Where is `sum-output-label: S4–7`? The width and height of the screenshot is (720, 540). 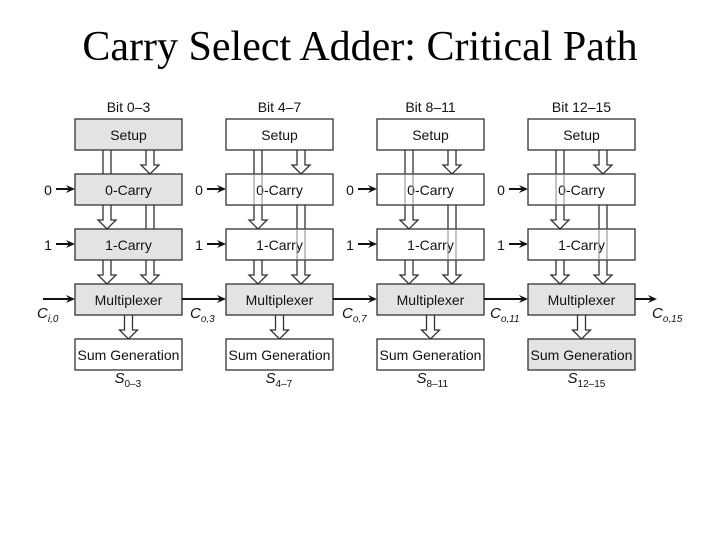
sum-output-label: S4–7 is located at coordinates (279, 380).